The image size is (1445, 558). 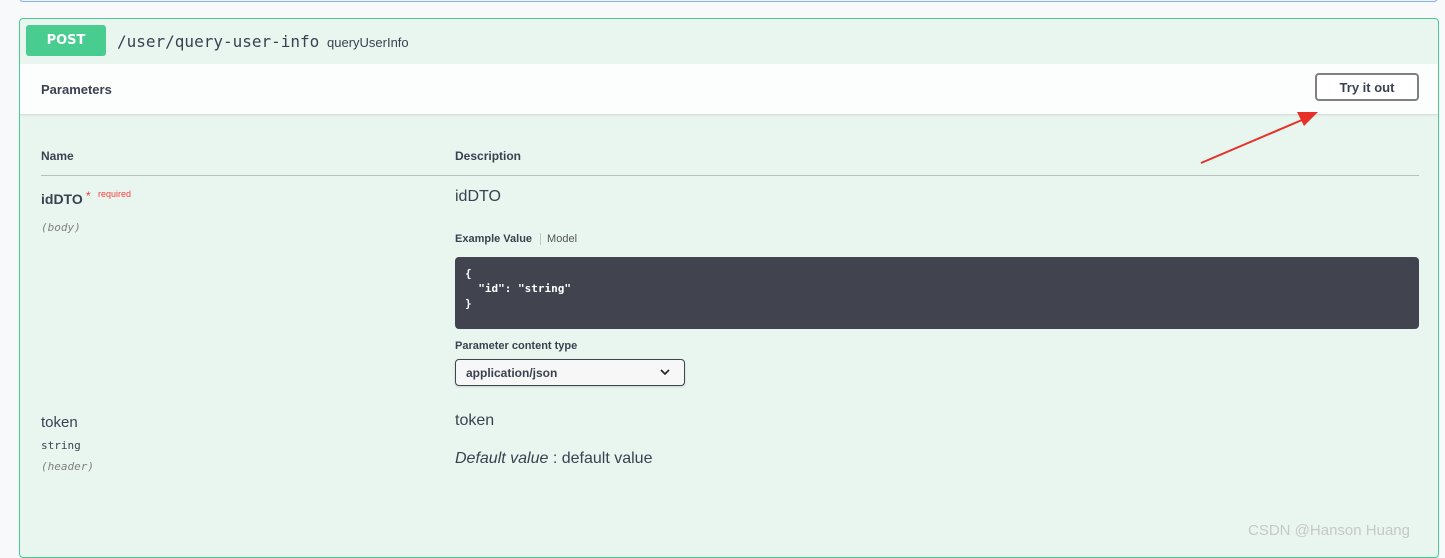 I want to click on watermark: CSDN @Hanson Huang, so click(x=1329, y=530).